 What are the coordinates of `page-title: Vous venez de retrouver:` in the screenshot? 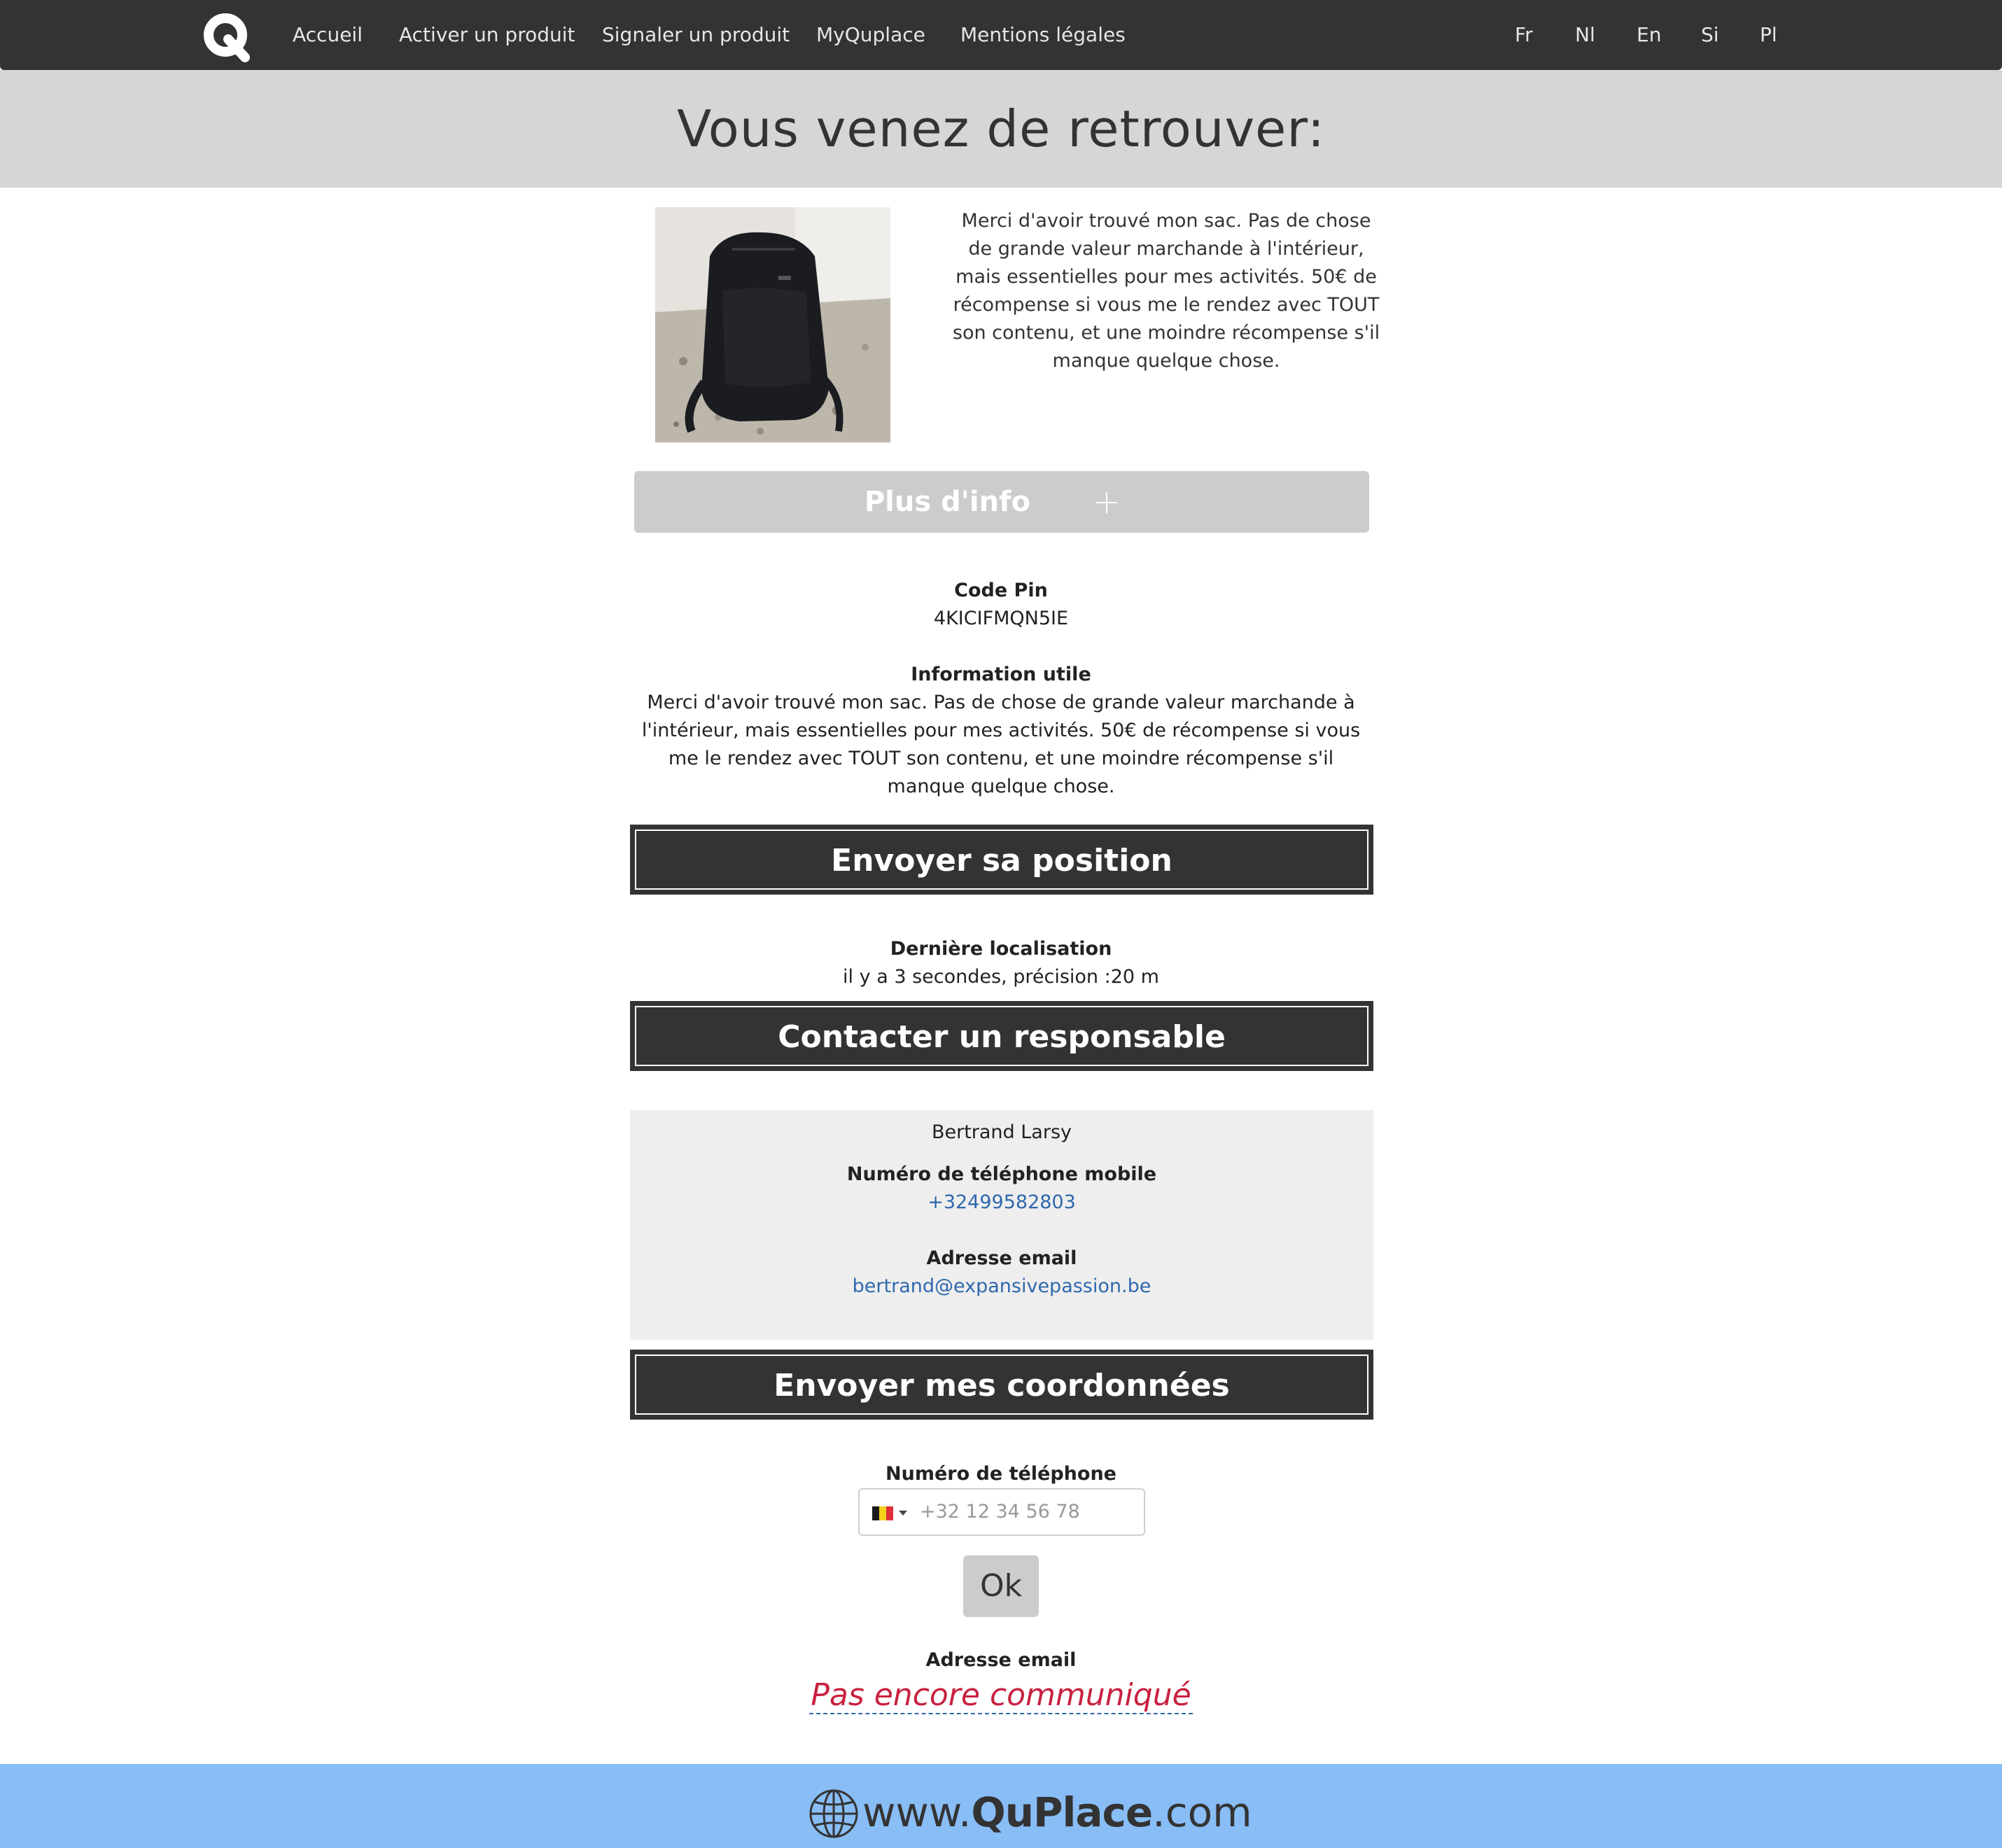 It's located at (1001, 128).